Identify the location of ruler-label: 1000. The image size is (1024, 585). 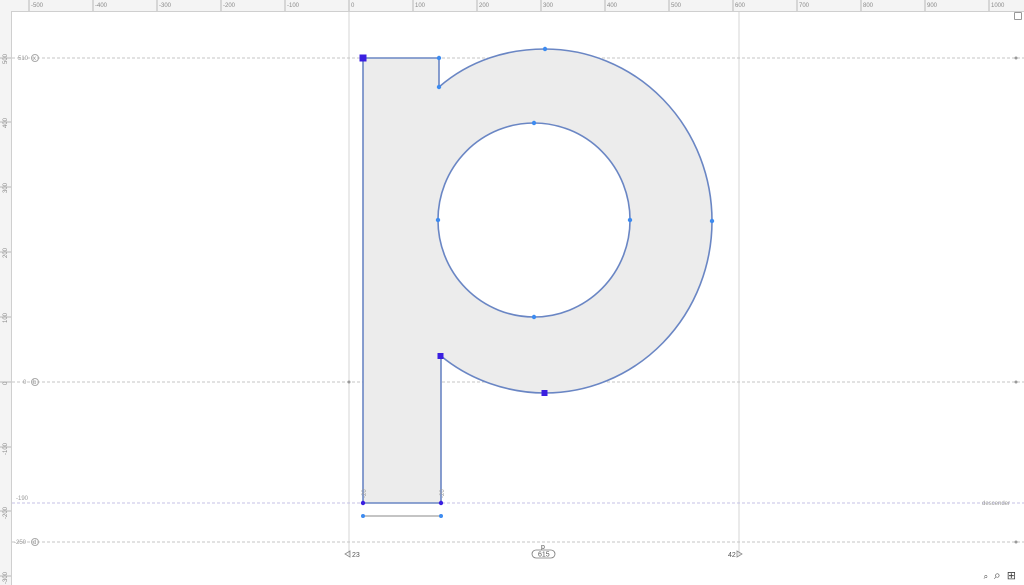
(998, 6).